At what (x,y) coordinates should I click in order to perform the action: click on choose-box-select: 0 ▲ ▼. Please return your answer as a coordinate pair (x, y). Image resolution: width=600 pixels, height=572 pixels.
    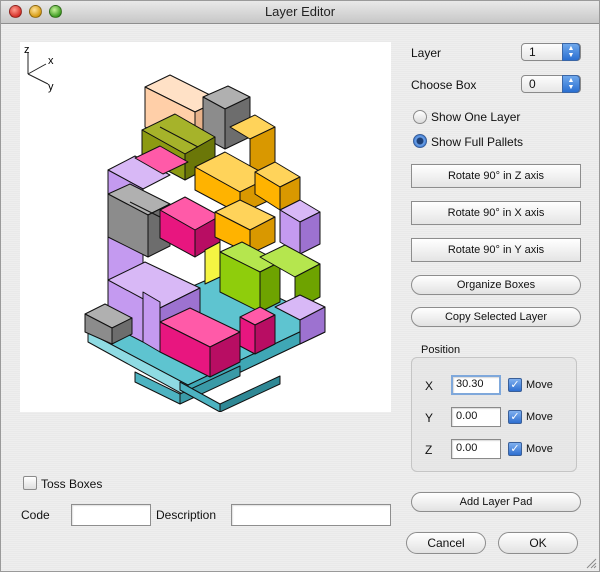
    Looking at the image, I should click on (551, 84).